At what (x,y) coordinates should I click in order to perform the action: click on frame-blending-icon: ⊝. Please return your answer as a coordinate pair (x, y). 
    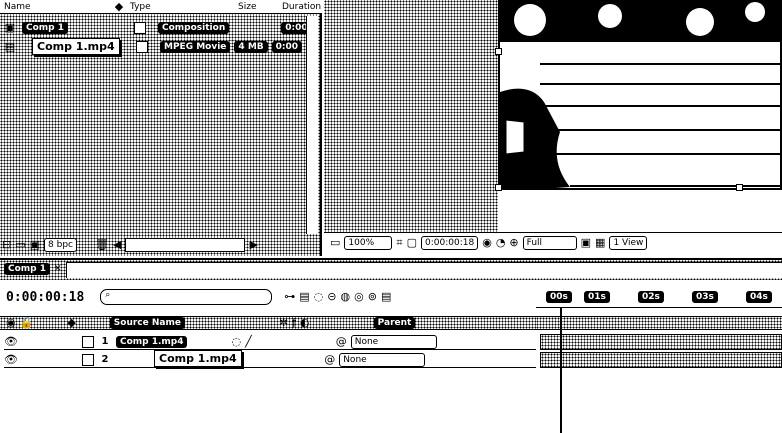
    Looking at the image, I should click on (331, 297).